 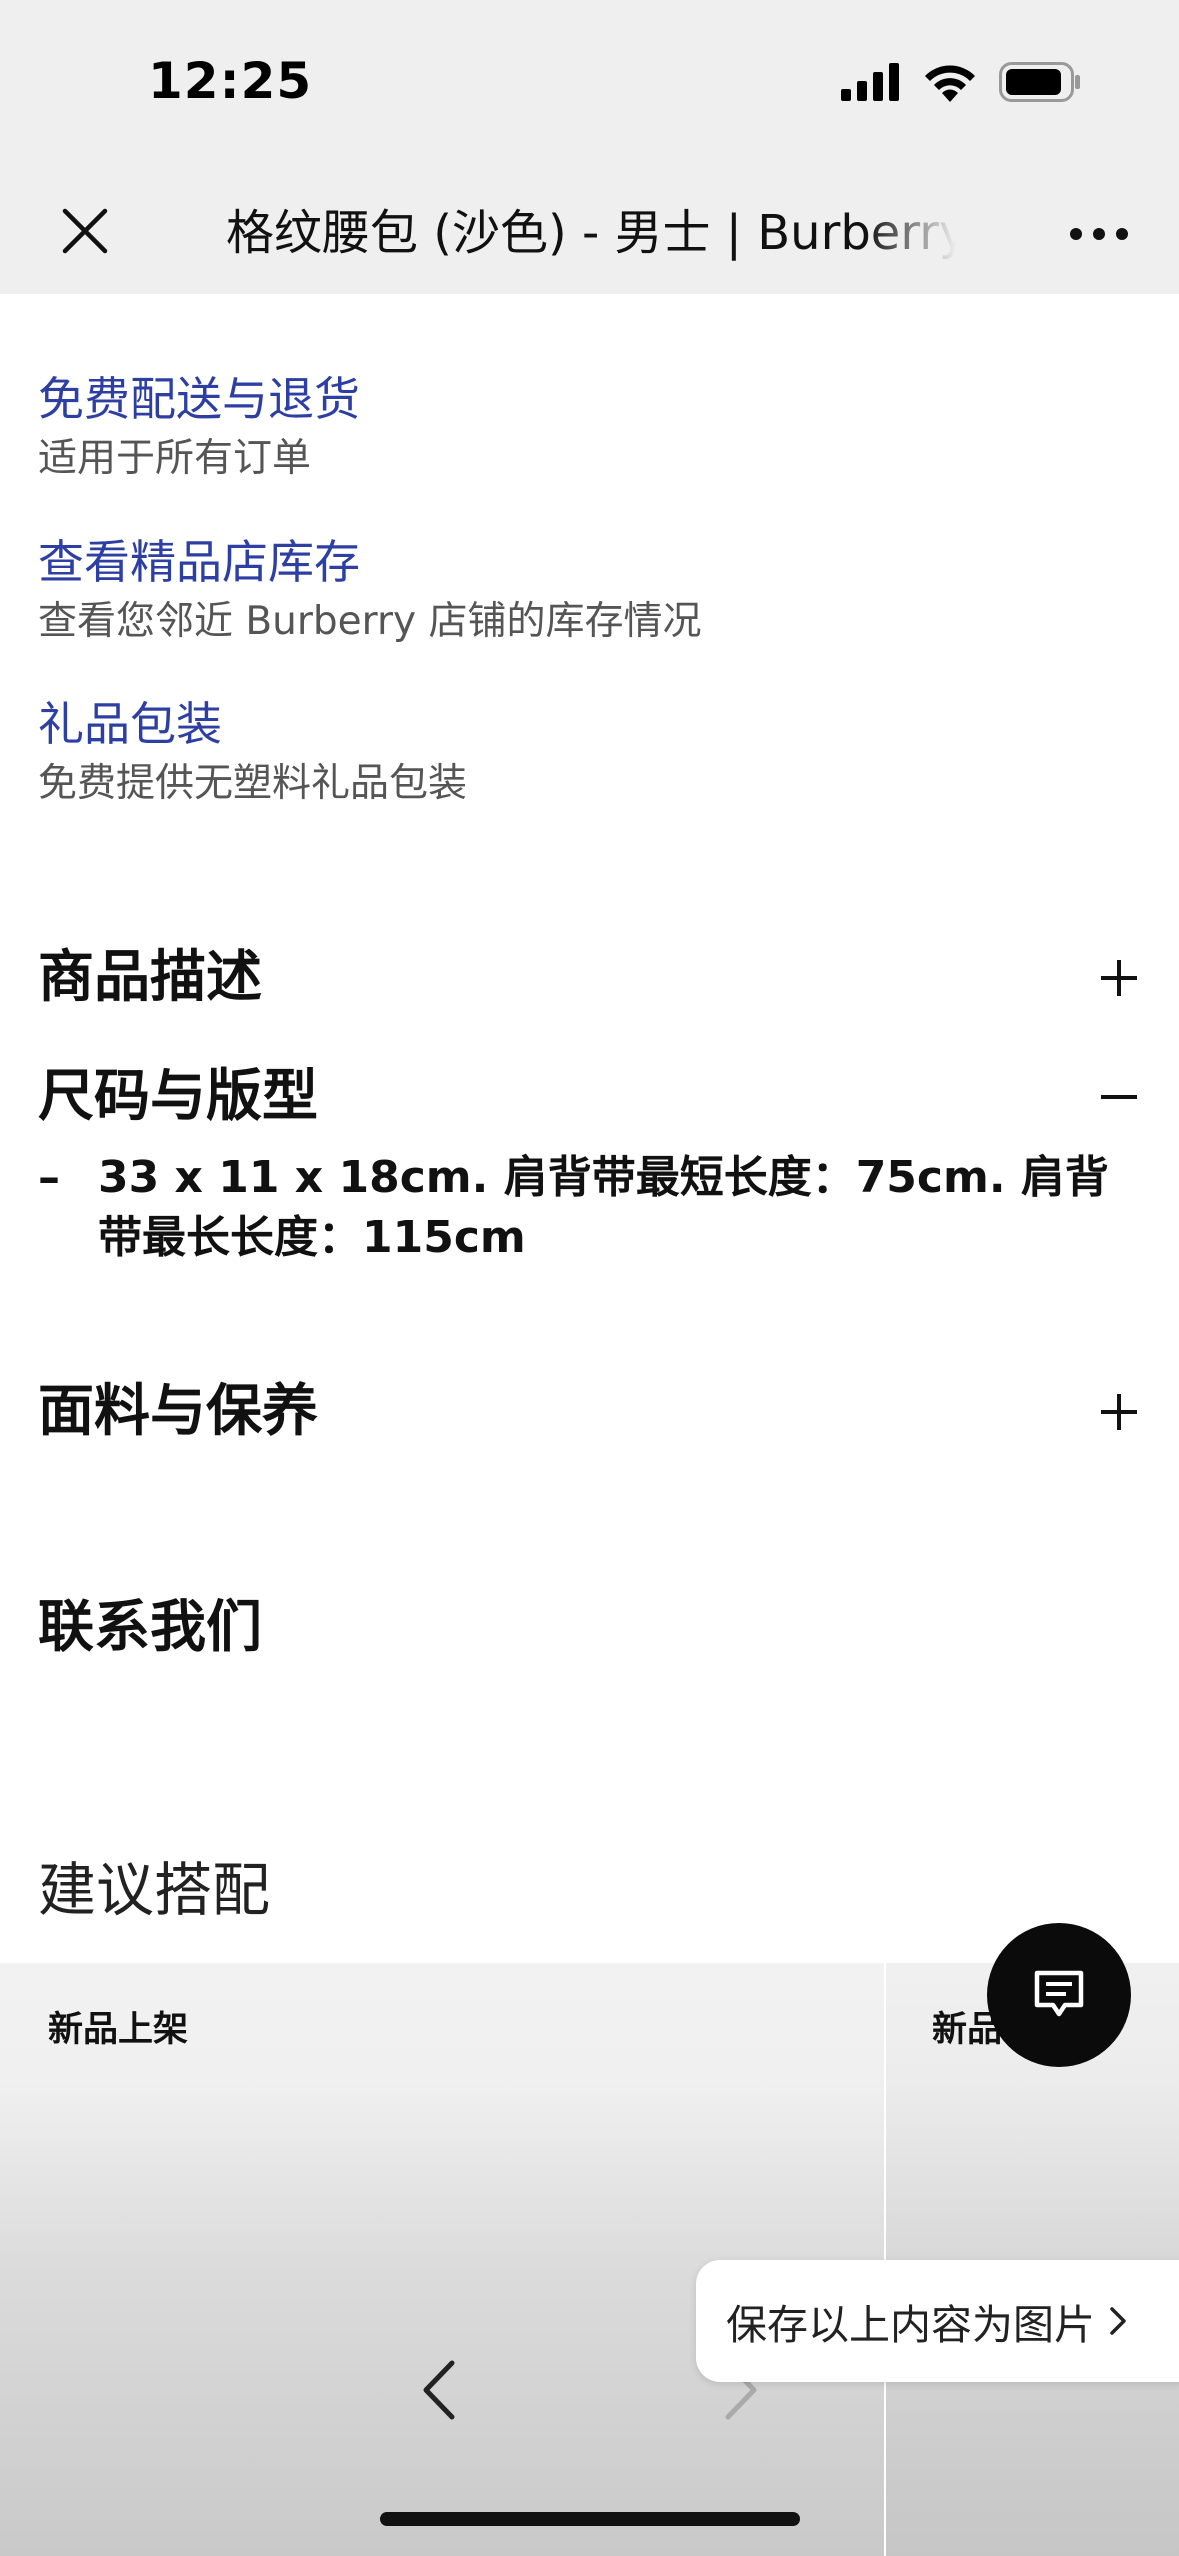 I want to click on more-icon, so click(x=1099, y=234).